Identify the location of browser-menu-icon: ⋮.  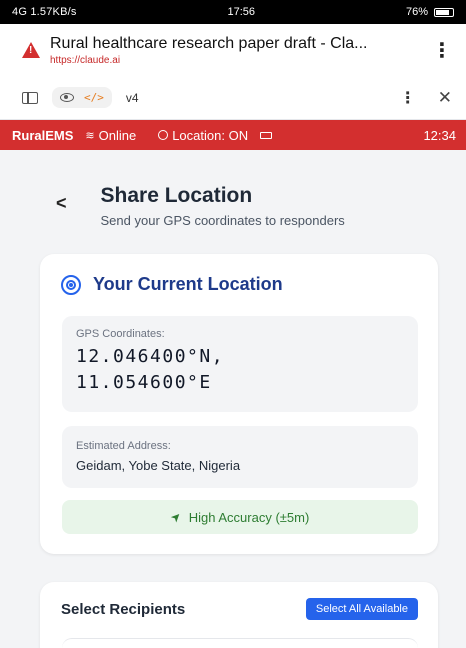
(442, 50).